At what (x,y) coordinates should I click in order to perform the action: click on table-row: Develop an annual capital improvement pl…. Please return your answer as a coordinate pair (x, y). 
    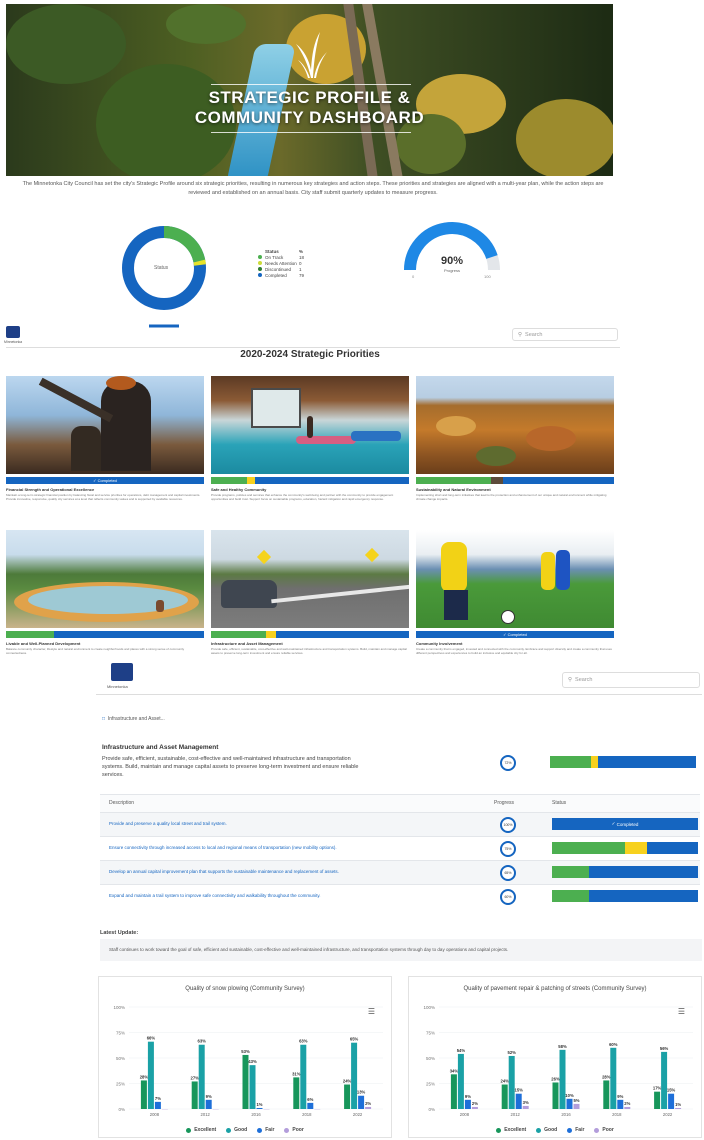
    Looking at the image, I should click on (400, 872).